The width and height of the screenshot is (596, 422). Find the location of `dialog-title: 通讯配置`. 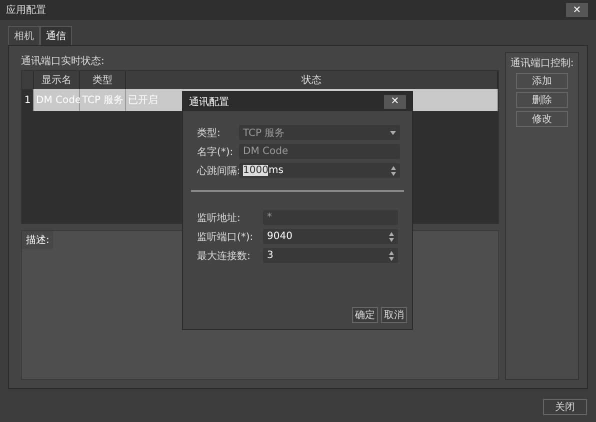

dialog-title: 通讯配置 is located at coordinates (209, 102).